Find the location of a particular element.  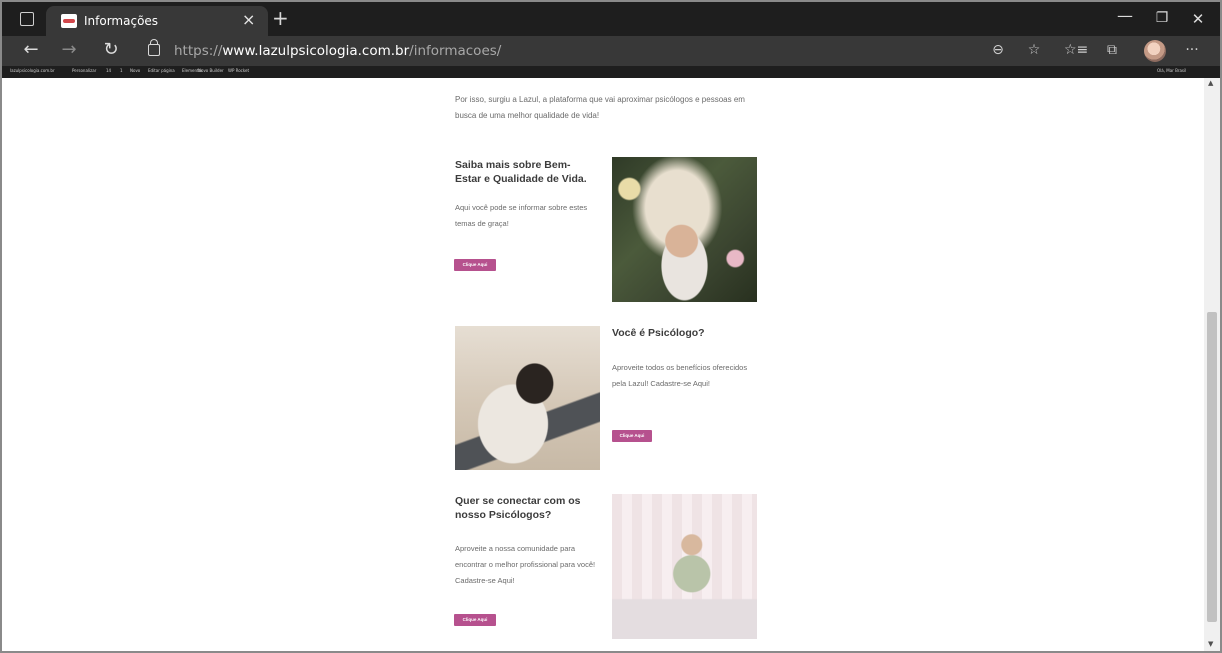

fav-item: 14 is located at coordinates (108, 71).